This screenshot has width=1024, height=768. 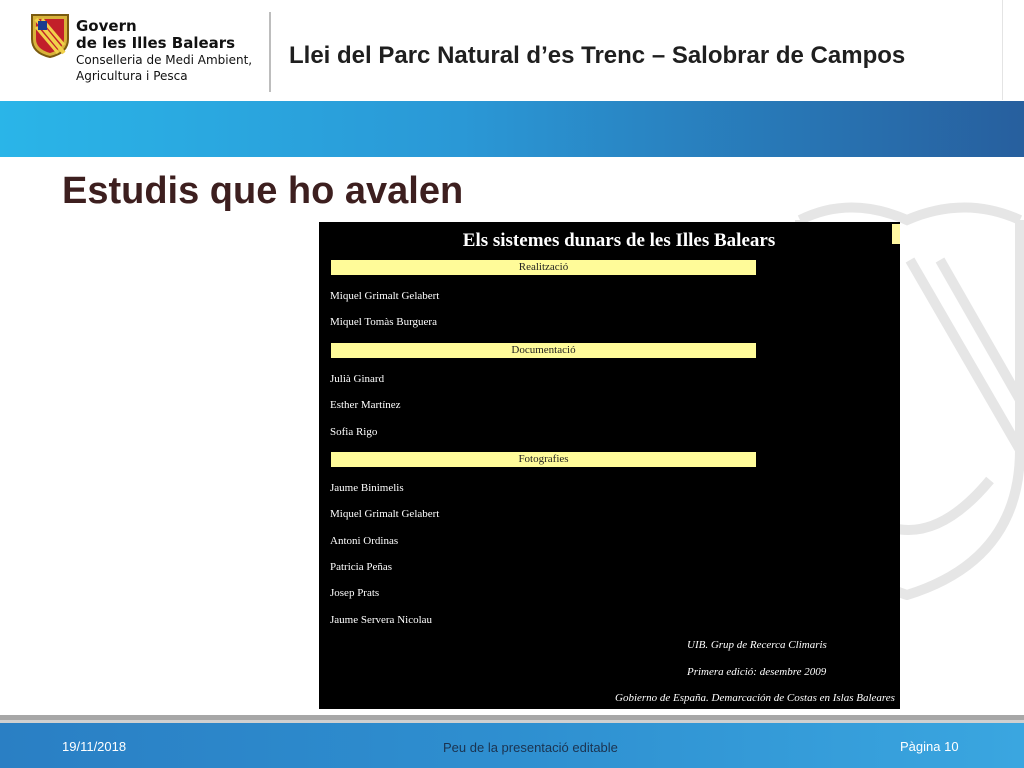 What do you see at coordinates (381, 620) in the screenshot?
I see `credit-name: Jaume Servera Nicolau` at bounding box center [381, 620].